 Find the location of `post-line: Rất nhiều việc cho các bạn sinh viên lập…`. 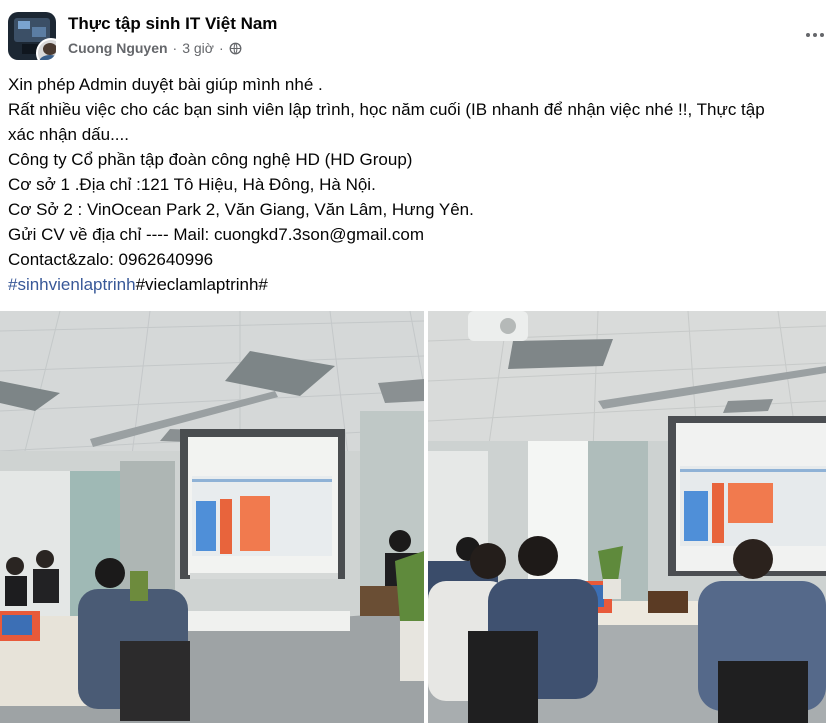

post-line: Rất nhiều việc cho các bạn sinh viên lập… is located at coordinates (386, 109).